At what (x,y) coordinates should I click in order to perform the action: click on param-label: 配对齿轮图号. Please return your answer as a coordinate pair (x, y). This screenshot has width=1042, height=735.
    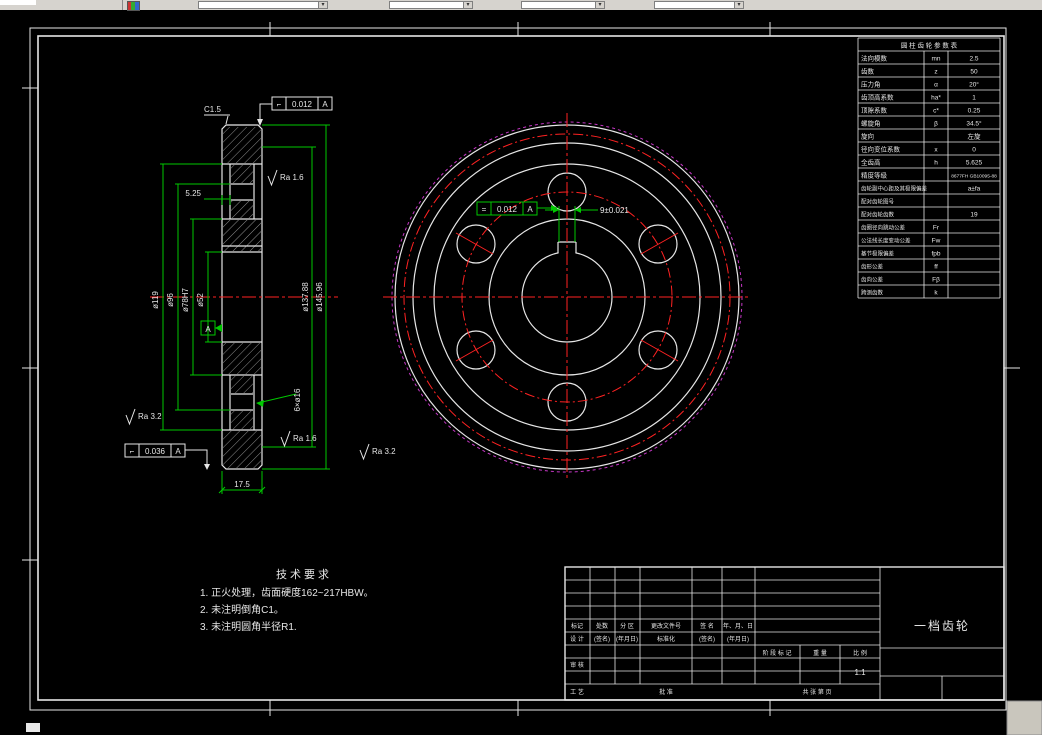
    Looking at the image, I should click on (878, 202).